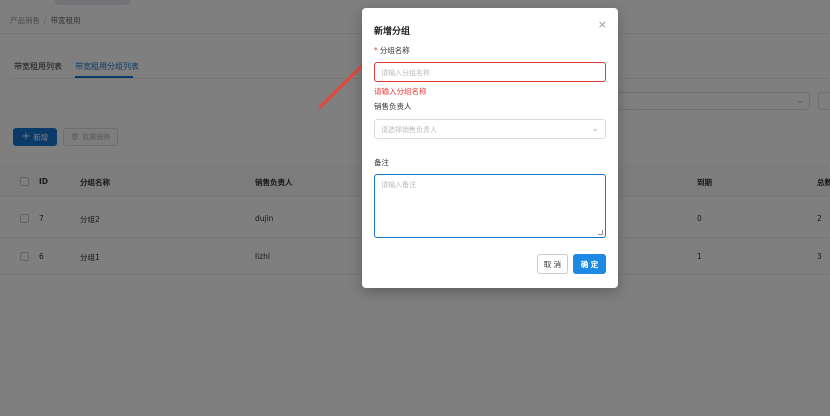 The height and width of the screenshot is (416, 830). I want to click on owner-select: 请选择销售负责人 ⌄, so click(490, 129).